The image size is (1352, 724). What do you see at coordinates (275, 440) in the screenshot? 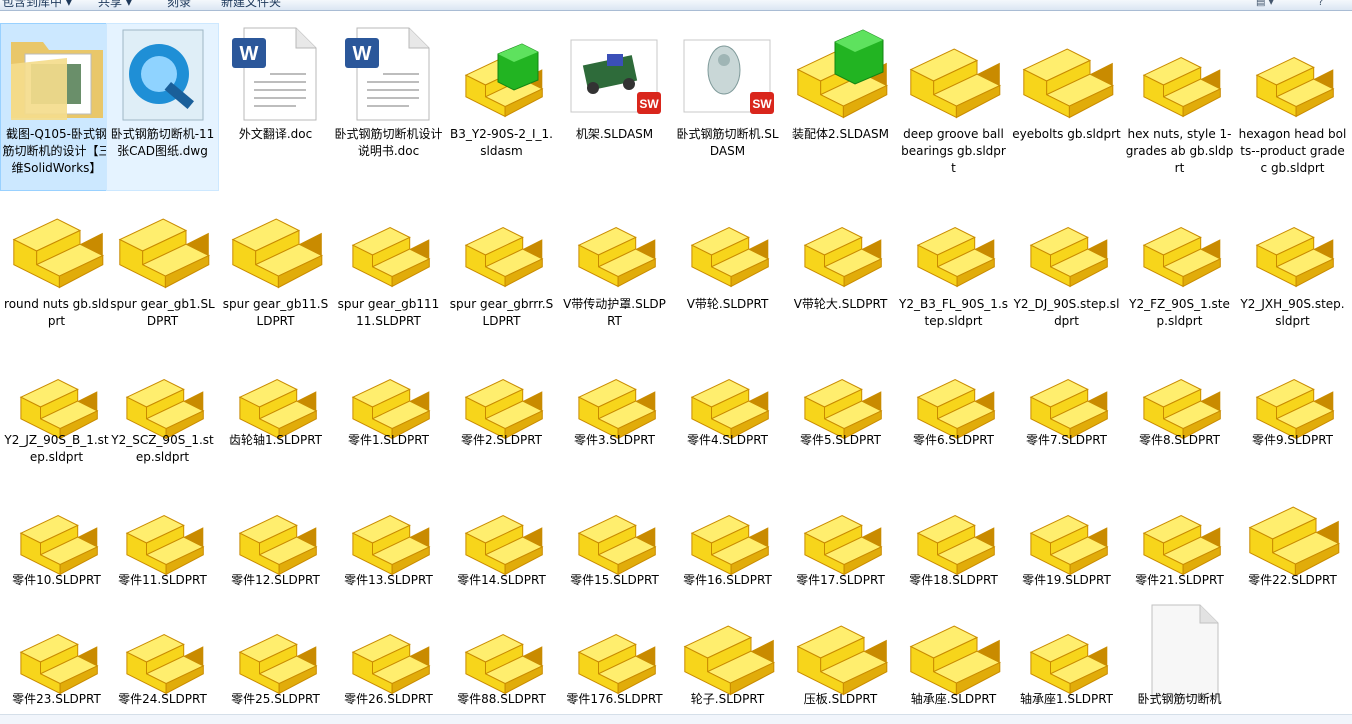
I see `file-name: 齿轮轴1.SLDPRT` at bounding box center [275, 440].